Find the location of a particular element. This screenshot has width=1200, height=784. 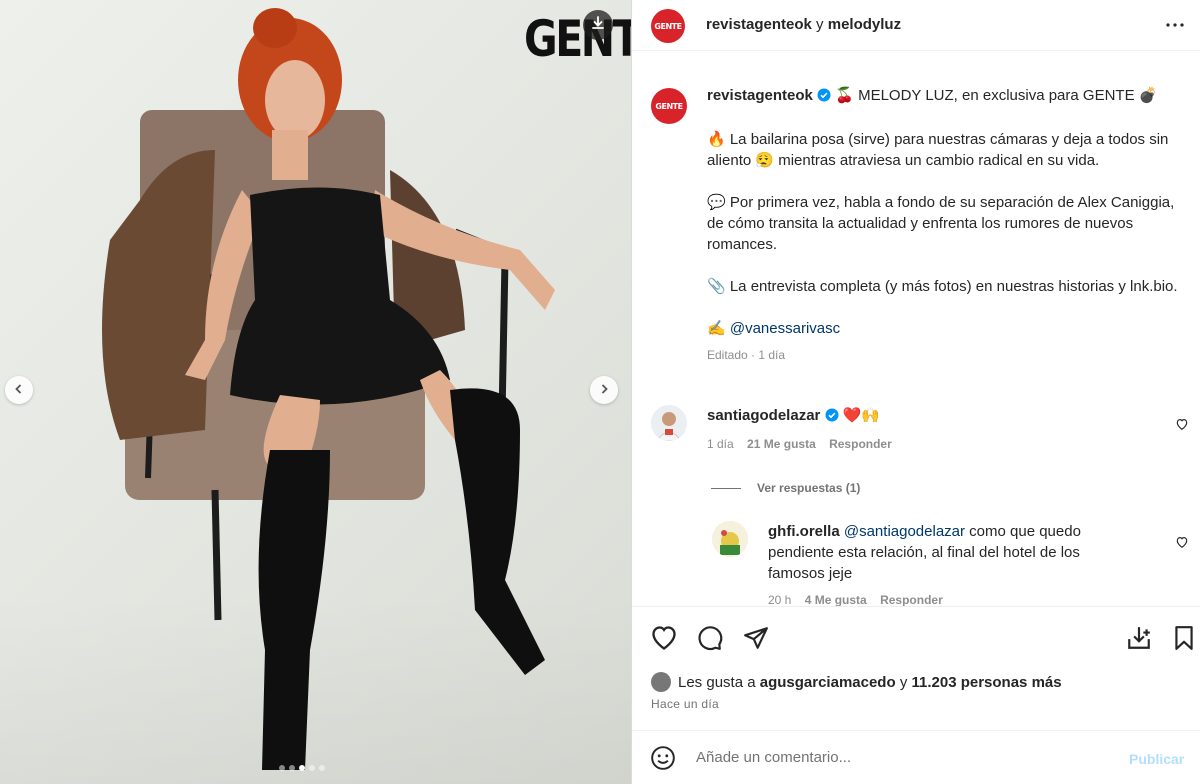

emoji-icon is located at coordinates (663, 760).